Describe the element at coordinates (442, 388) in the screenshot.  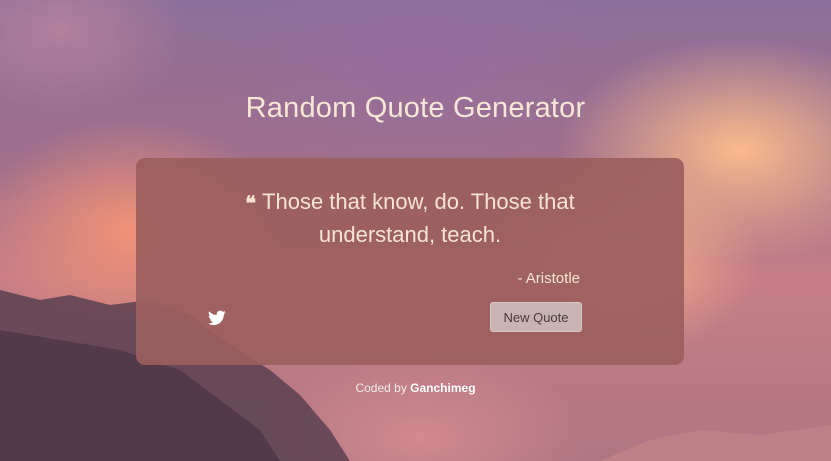
I see `footer-author-link: Ganchimeg` at that location.